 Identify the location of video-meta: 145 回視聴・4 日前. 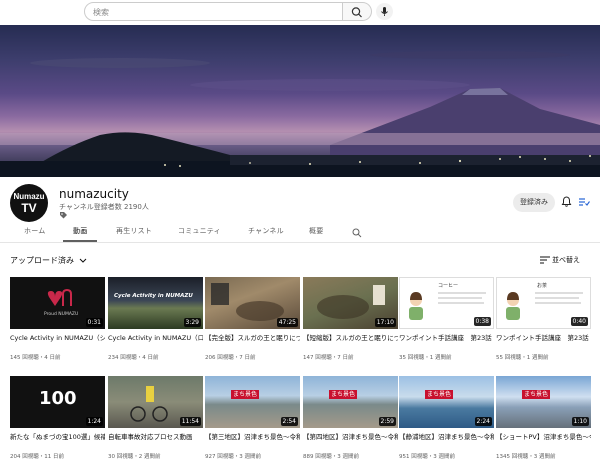
(35, 358).